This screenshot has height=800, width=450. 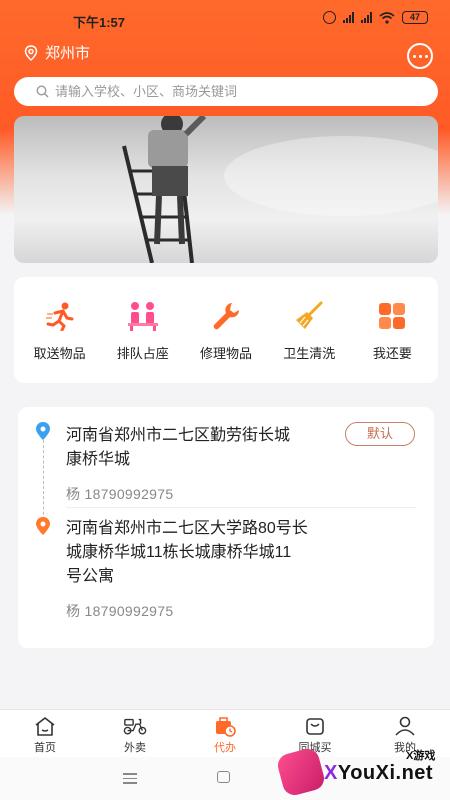 What do you see at coordinates (143, 316) in the screenshot?
I see `queue-people-icon` at bounding box center [143, 316].